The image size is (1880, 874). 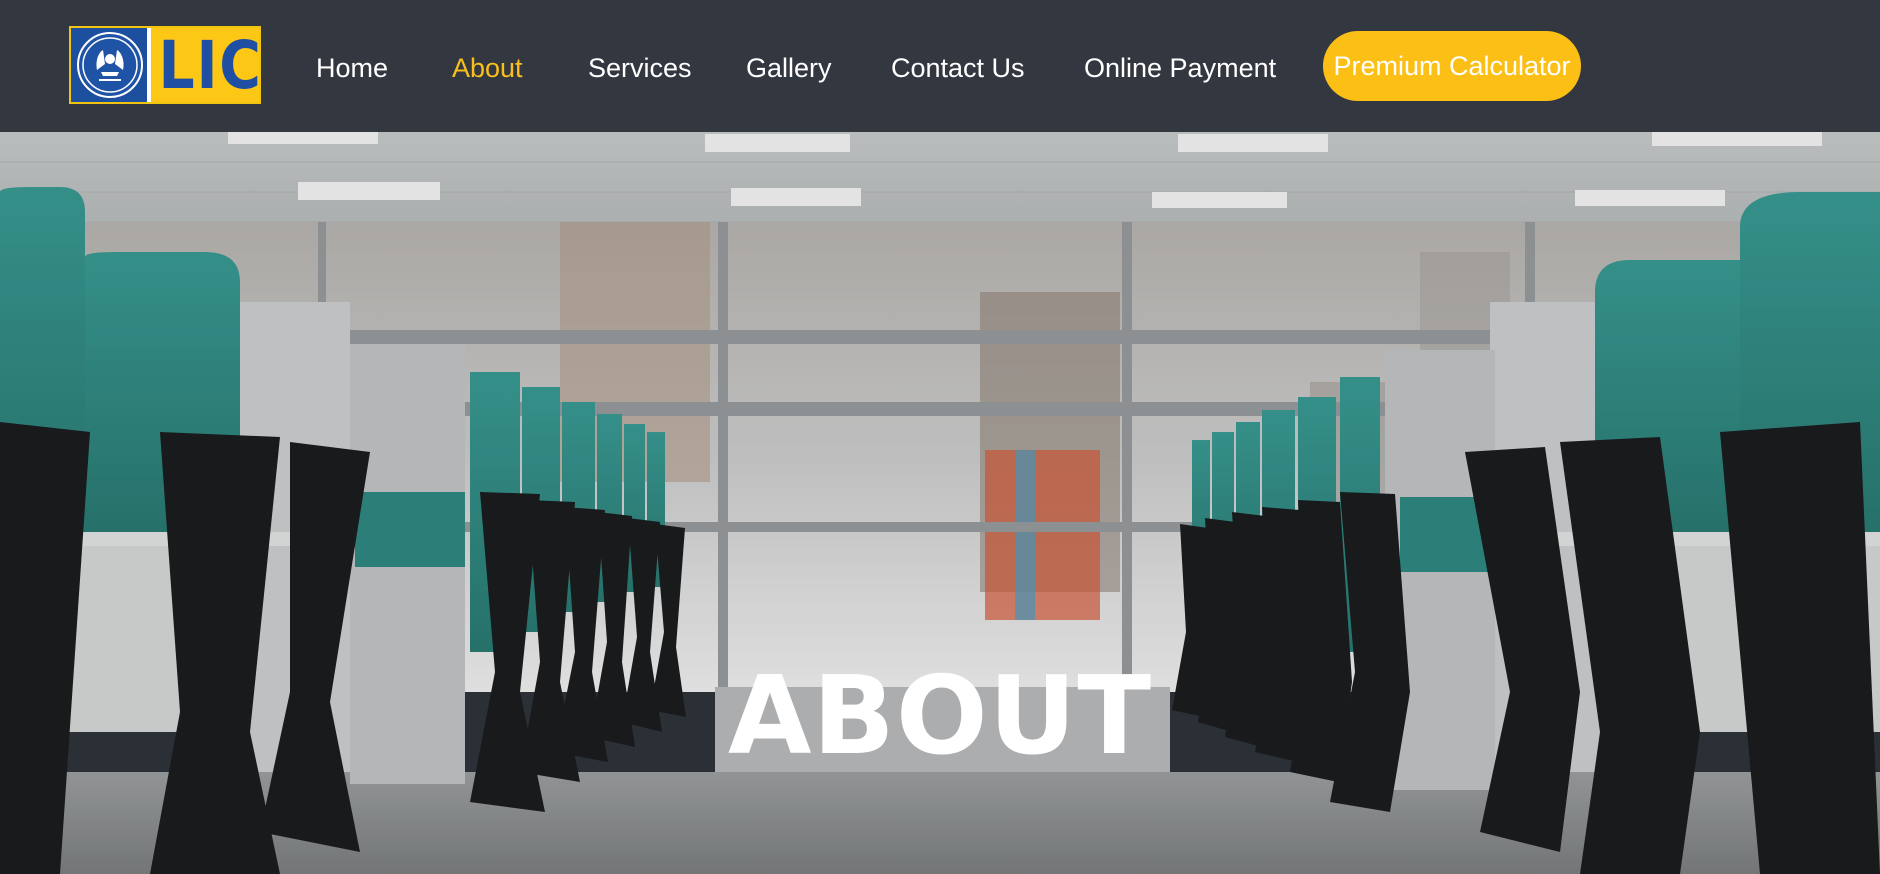 What do you see at coordinates (789, 68) in the screenshot?
I see `nav-gallery: Gallery` at bounding box center [789, 68].